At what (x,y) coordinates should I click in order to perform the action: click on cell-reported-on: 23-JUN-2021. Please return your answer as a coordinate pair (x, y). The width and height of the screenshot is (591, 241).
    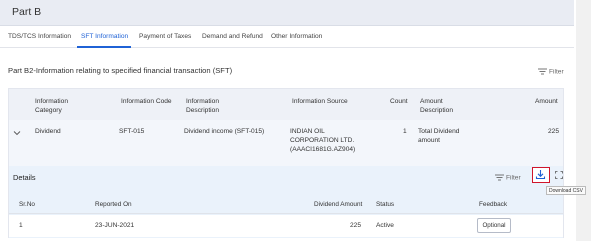
    Looking at the image, I should click on (115, 225).